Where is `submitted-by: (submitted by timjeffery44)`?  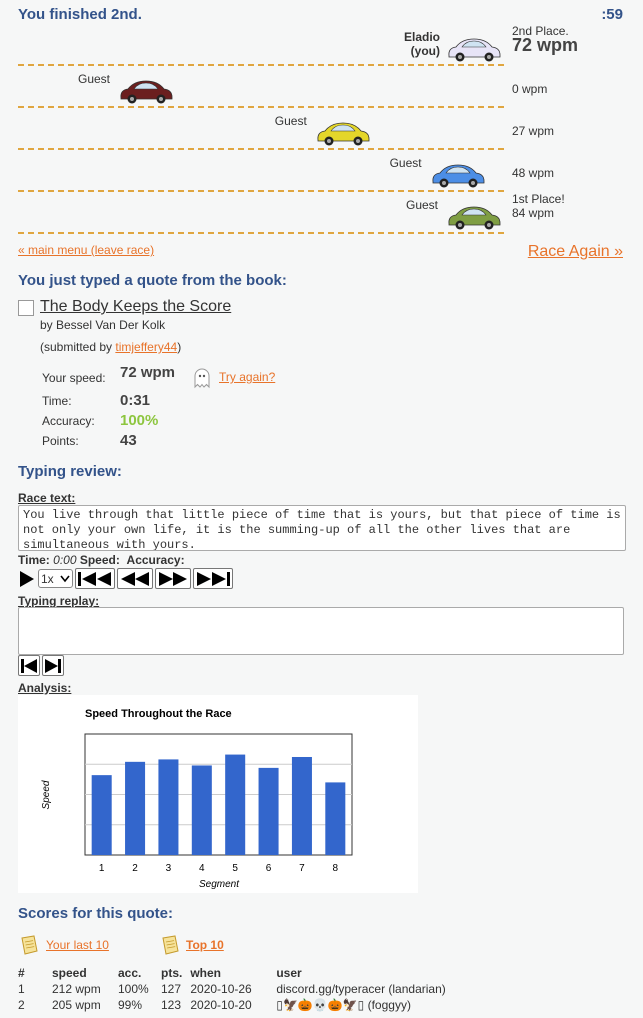 submitted-by: (submitted by timjeffery44) is located at coordinates (110, 347).